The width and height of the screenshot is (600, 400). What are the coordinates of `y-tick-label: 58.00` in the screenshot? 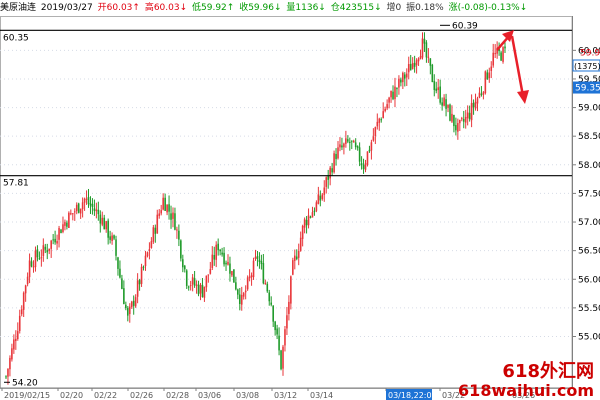 It's located at (589, 166).